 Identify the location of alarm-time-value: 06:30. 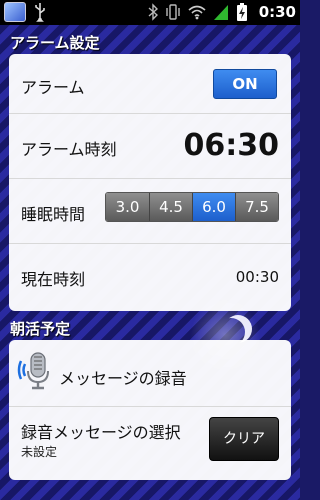
(232, 145).